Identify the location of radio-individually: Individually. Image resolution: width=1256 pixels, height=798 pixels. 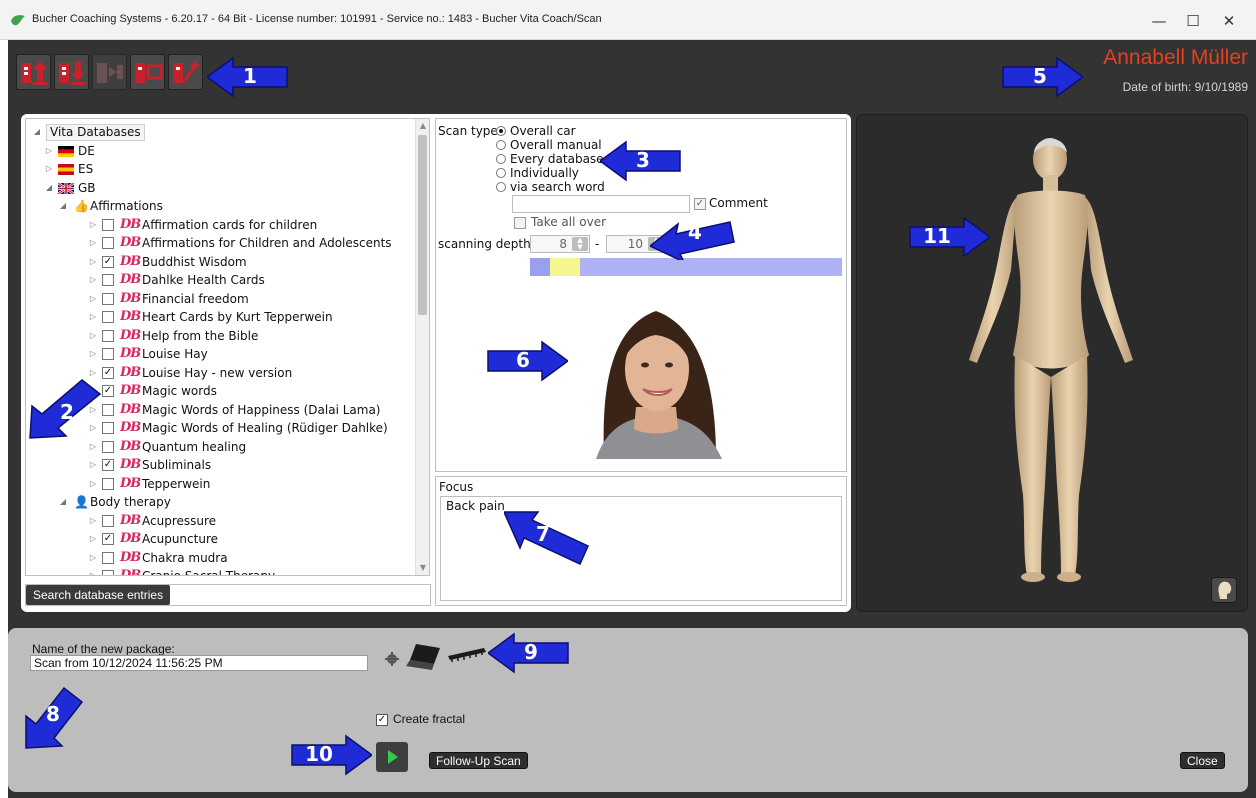
(537, 173).